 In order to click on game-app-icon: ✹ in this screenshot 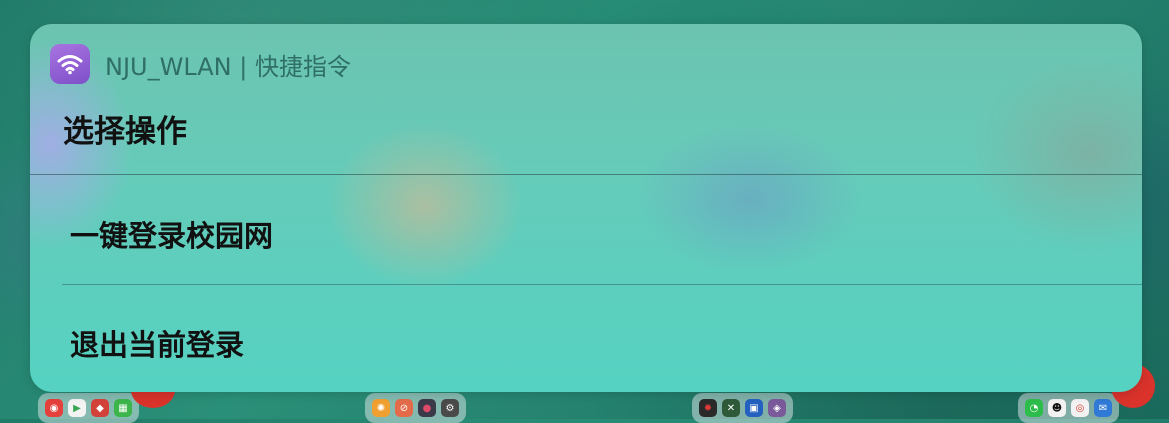, I will do `click(708, 408)`.